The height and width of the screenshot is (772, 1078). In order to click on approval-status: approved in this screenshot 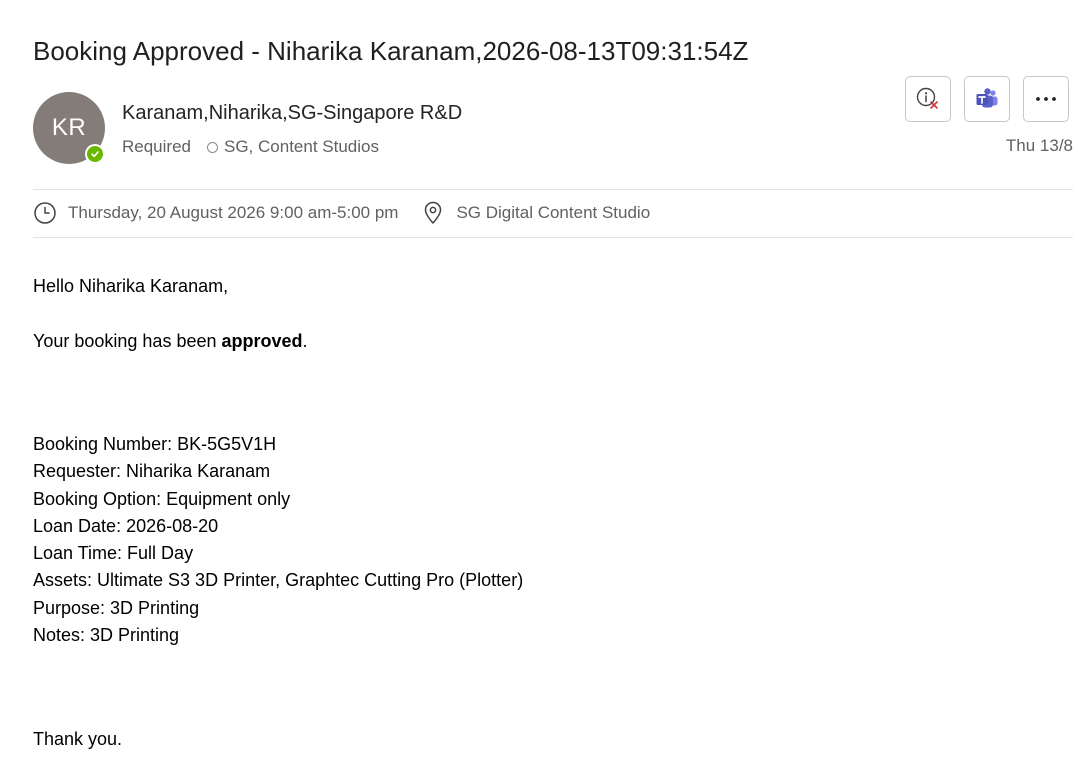, I will do `click(262, 341)`.